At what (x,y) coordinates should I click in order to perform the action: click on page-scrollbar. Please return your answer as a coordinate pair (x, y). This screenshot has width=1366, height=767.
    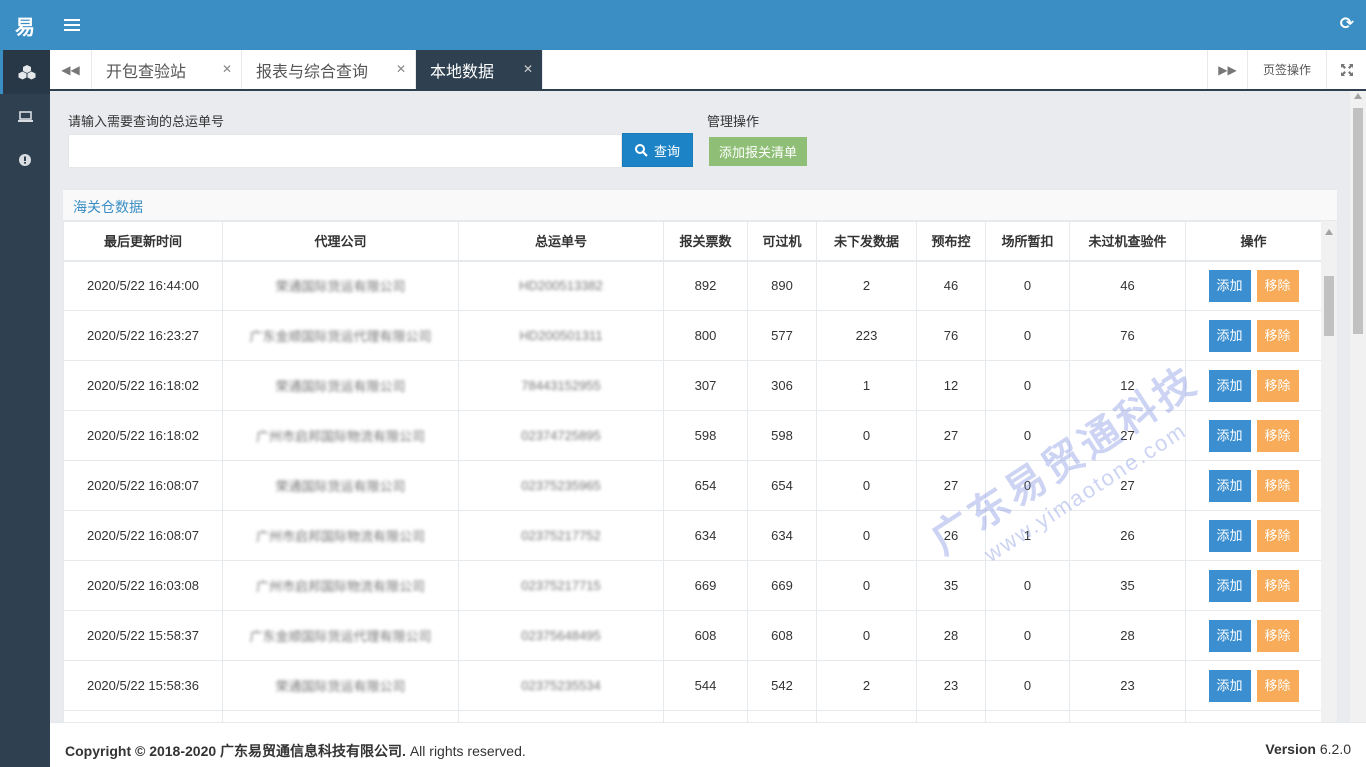
    Looking at the image, I should click on (1358, 406).